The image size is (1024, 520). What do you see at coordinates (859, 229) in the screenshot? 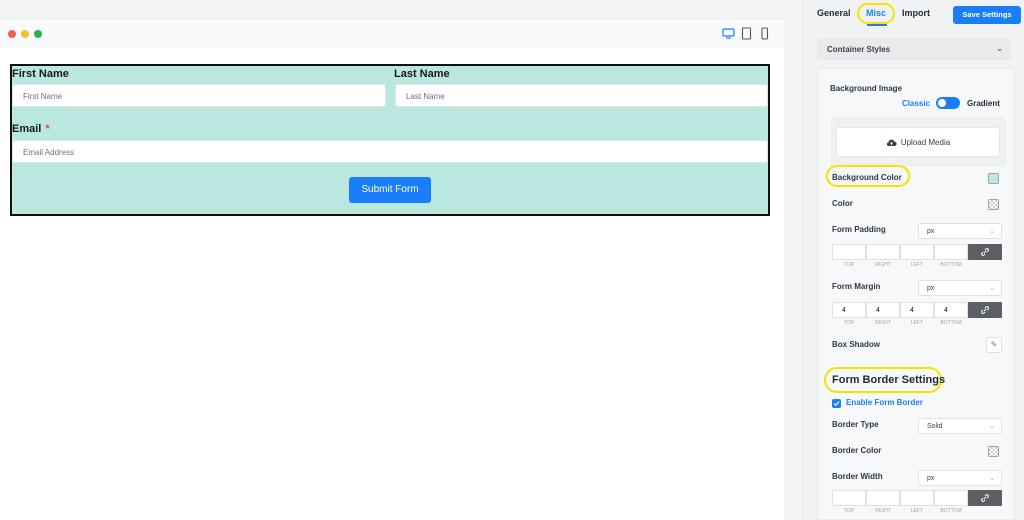
I see `form-padding-label: Form Padding` at bounding box center [859, 229].